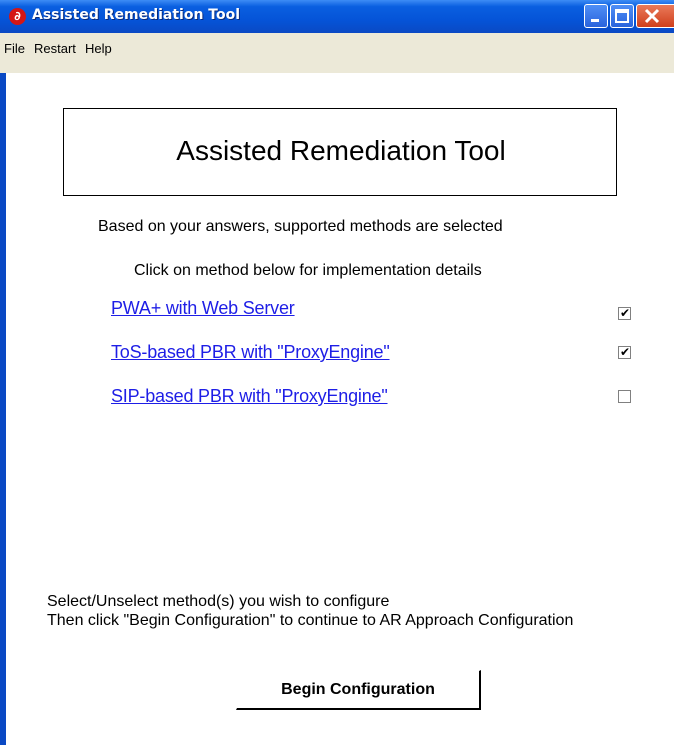 The height and width of the screenshot is (745, 674). Describe the element at coordinates (55, 48) in the screenshot. I see `menu-restart: Restart` at that location.